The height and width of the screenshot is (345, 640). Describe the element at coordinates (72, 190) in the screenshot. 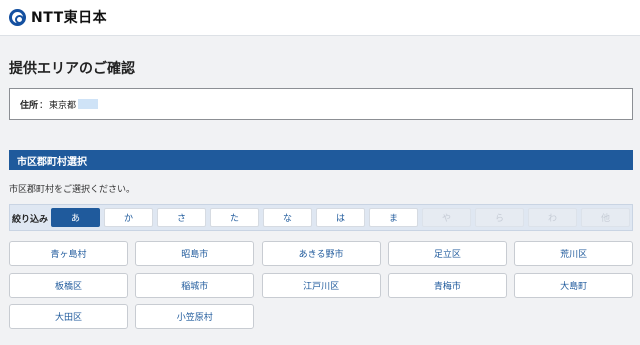

I see `instruction-text: 市区郡町村をご選択ください。` at that location.